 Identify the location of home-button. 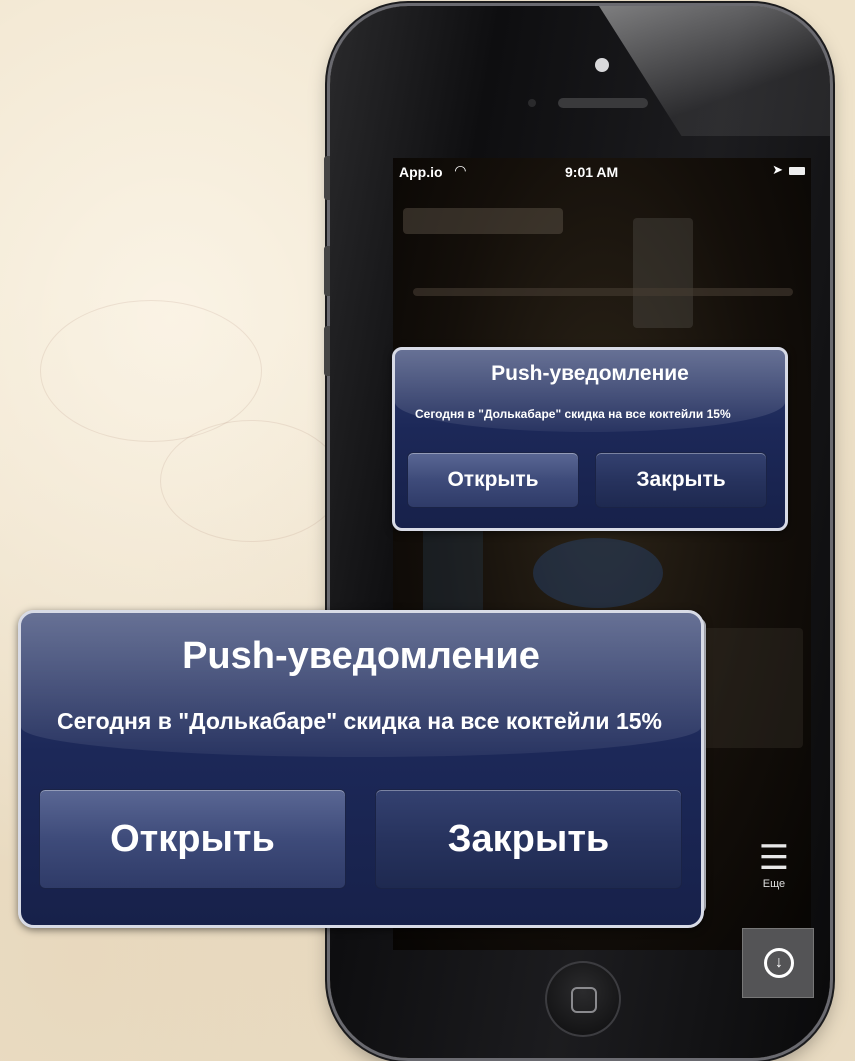
(583, 999).